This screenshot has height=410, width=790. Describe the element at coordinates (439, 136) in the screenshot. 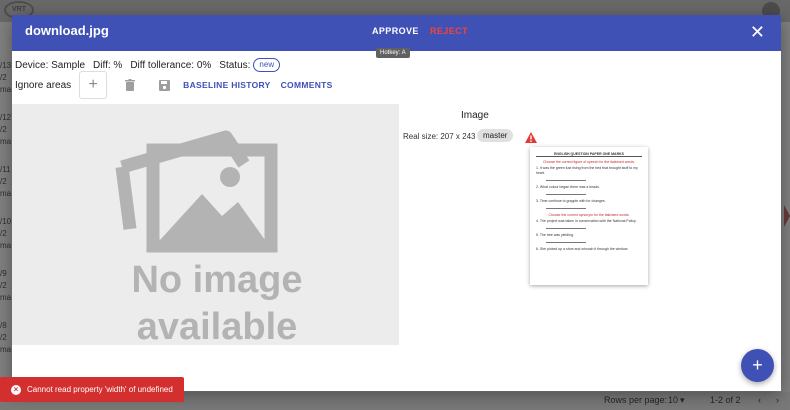

I see `real-size-text: Real size: 207 x 243` at that location.